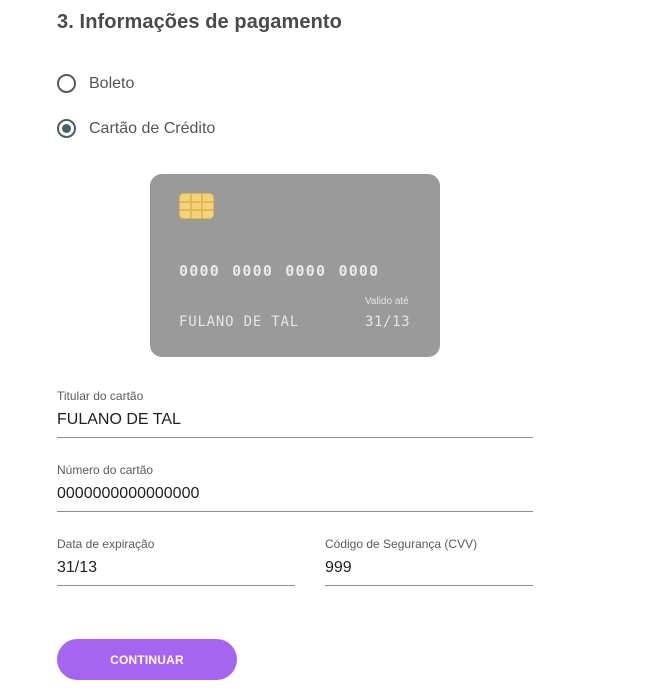 The width and height of the screenshot is (671, 700). What do you see at coordinates (105, 470) in the screenshot?
I see `card-number-label: Número do cartão` at bounding box center [105, 470].